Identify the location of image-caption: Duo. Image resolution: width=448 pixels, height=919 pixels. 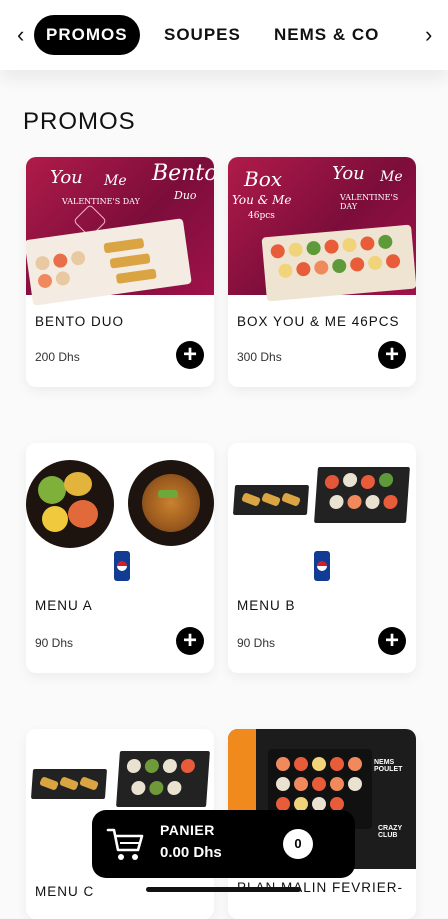
(185, 195).